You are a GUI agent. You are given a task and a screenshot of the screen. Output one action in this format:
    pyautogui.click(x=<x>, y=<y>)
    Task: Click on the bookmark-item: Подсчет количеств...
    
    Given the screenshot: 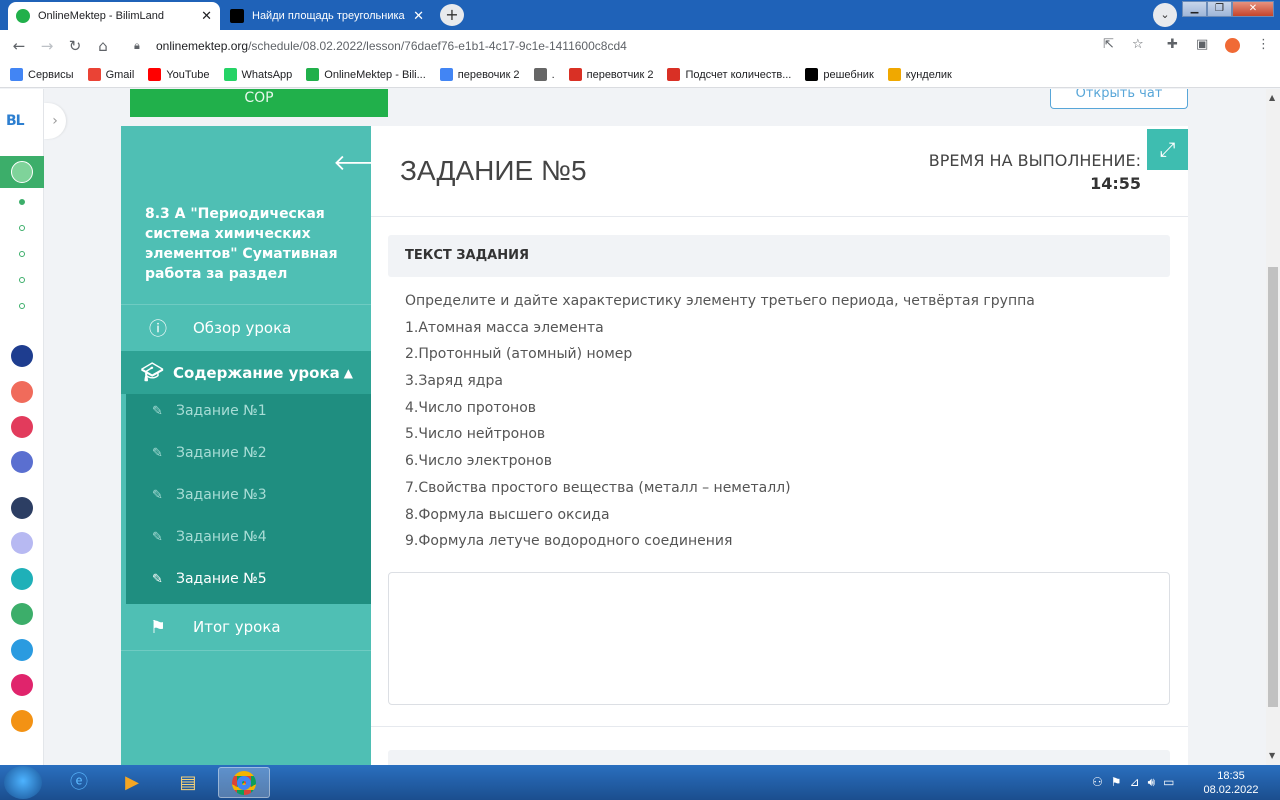 What is the action you would take?
    pyautogui.click(x=729, y=74)
    